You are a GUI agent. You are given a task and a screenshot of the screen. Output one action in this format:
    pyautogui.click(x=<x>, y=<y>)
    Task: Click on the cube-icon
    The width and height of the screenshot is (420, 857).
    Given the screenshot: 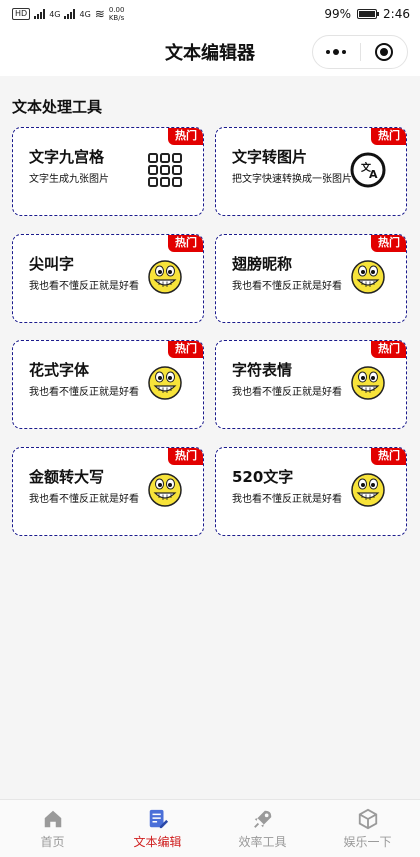 What is the action you would take?
    pyautogui.click(x=367, y=818)
    